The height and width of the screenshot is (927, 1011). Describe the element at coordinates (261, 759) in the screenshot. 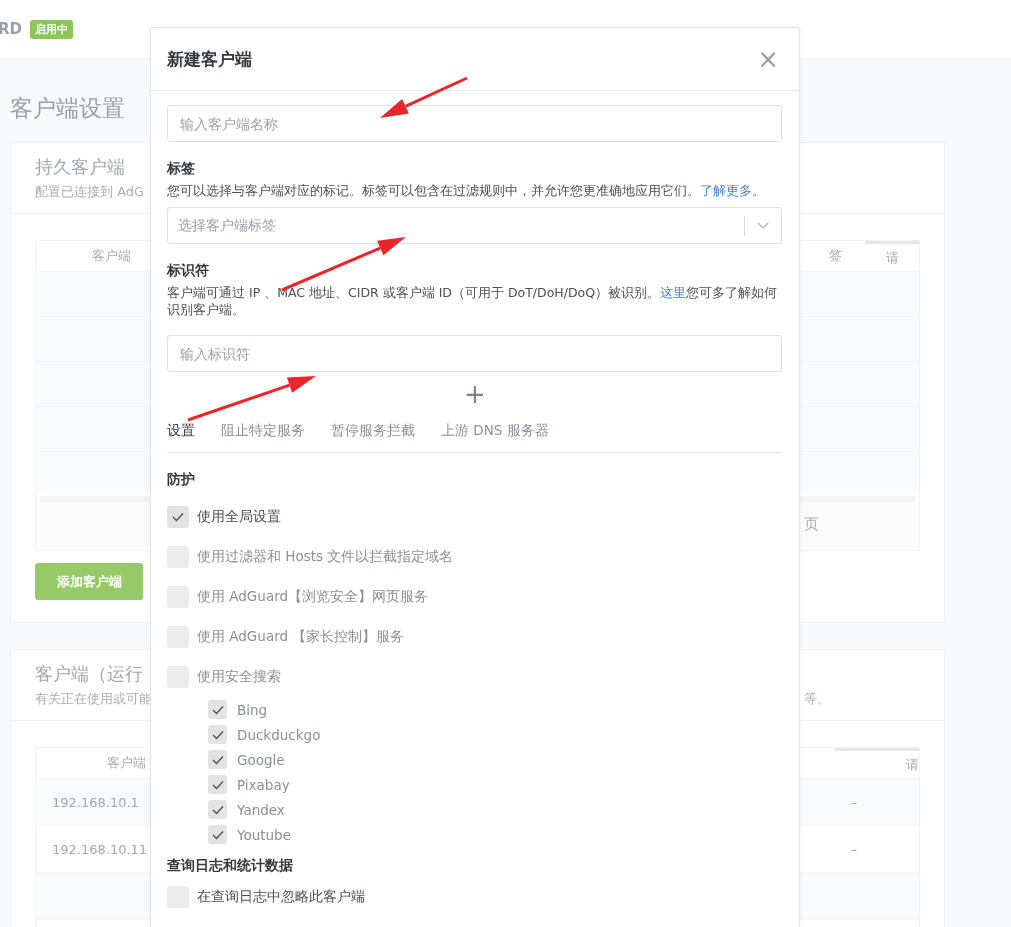

I see `option-label: Google` at that location.